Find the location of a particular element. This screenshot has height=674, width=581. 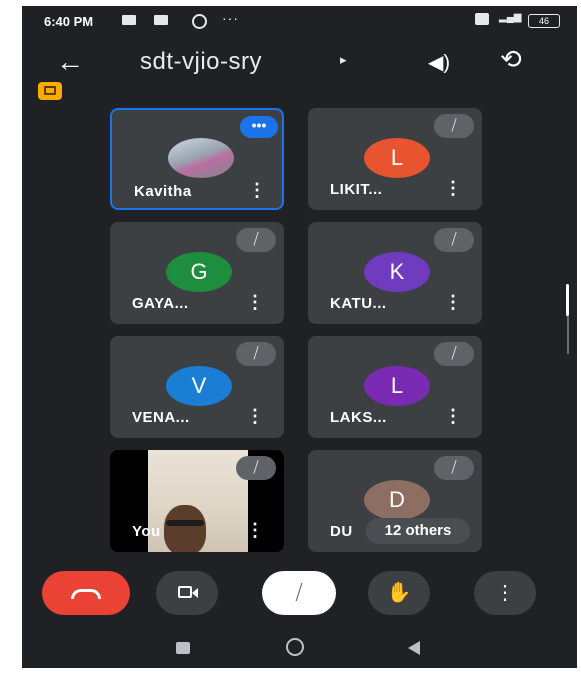

avatar: G is located at coordinates (199, 272).